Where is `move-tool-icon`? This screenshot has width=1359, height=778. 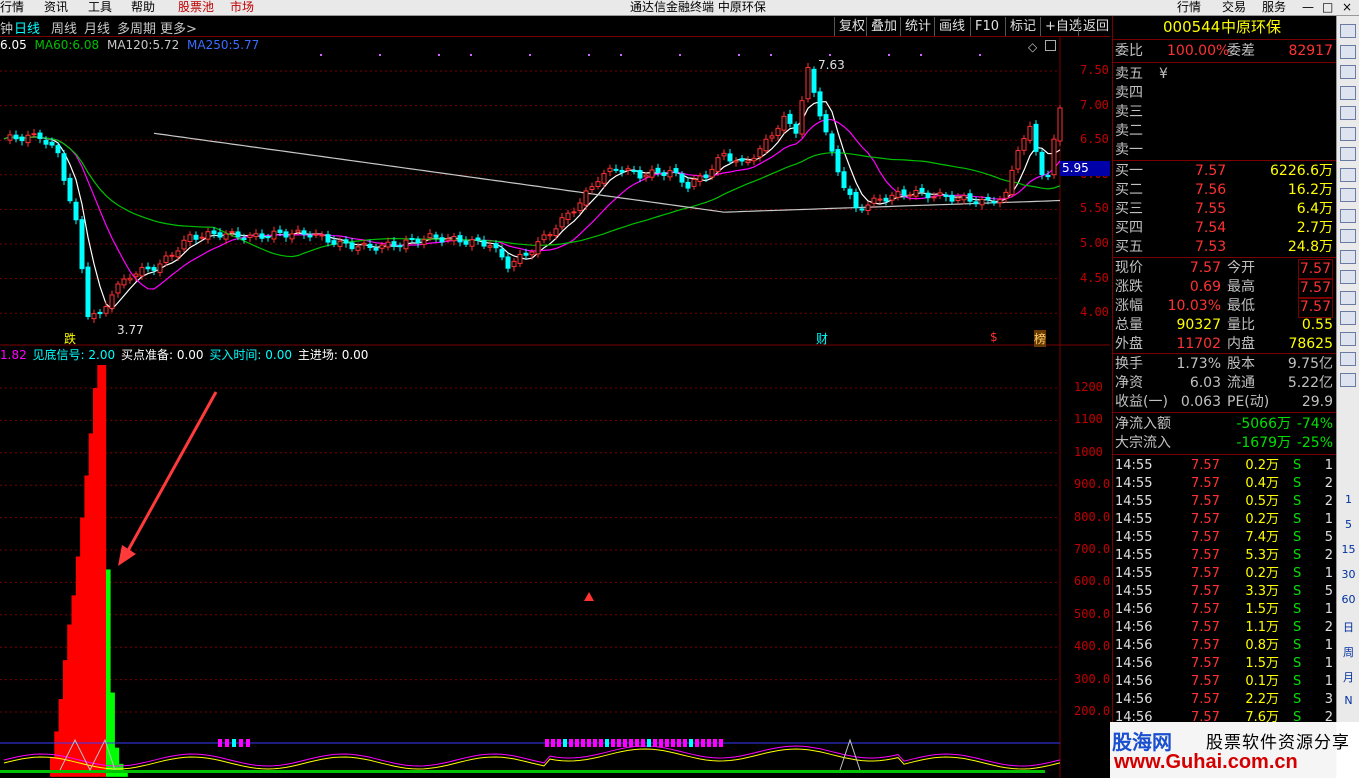 move-tool-icon is located at coordinates (1348, 359).